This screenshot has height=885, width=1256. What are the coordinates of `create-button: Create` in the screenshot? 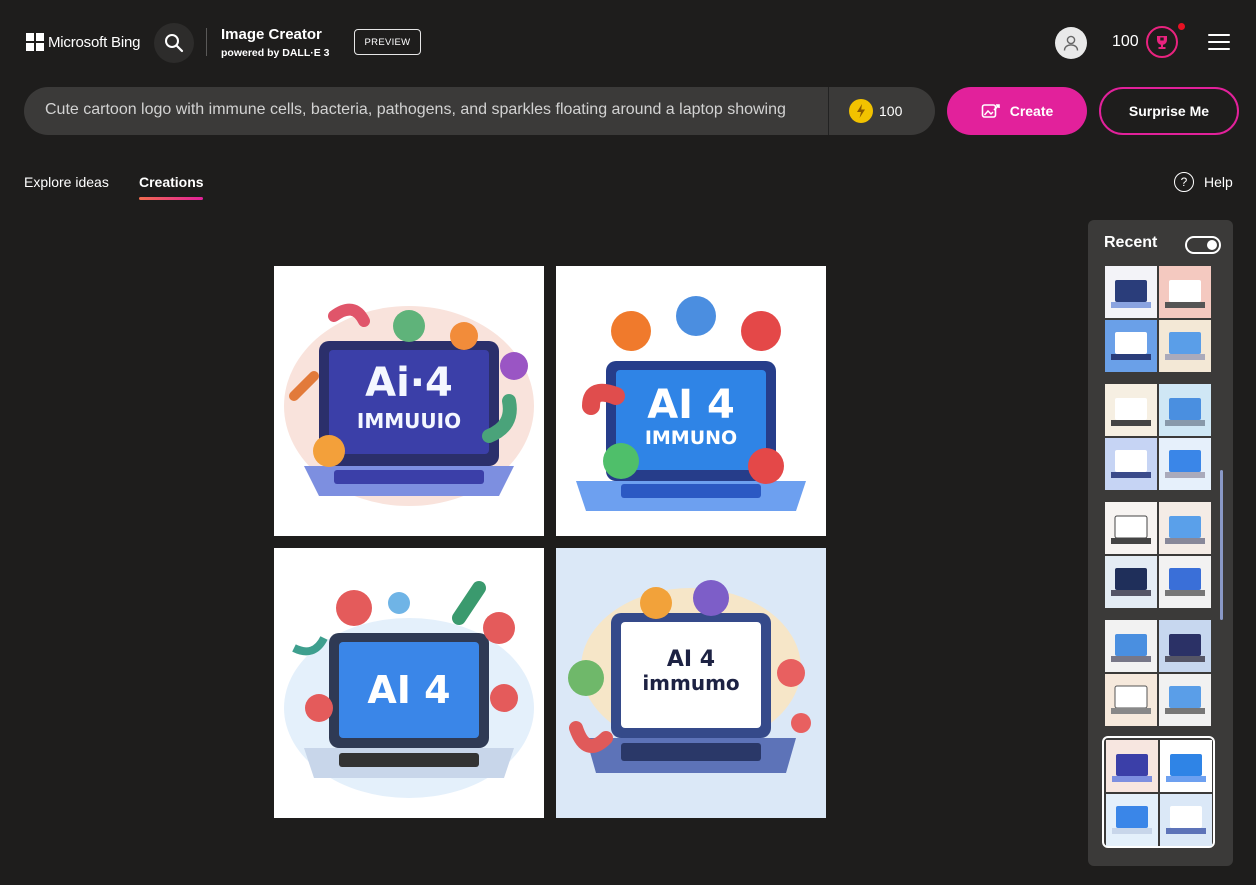 It's located at (1017, 111).